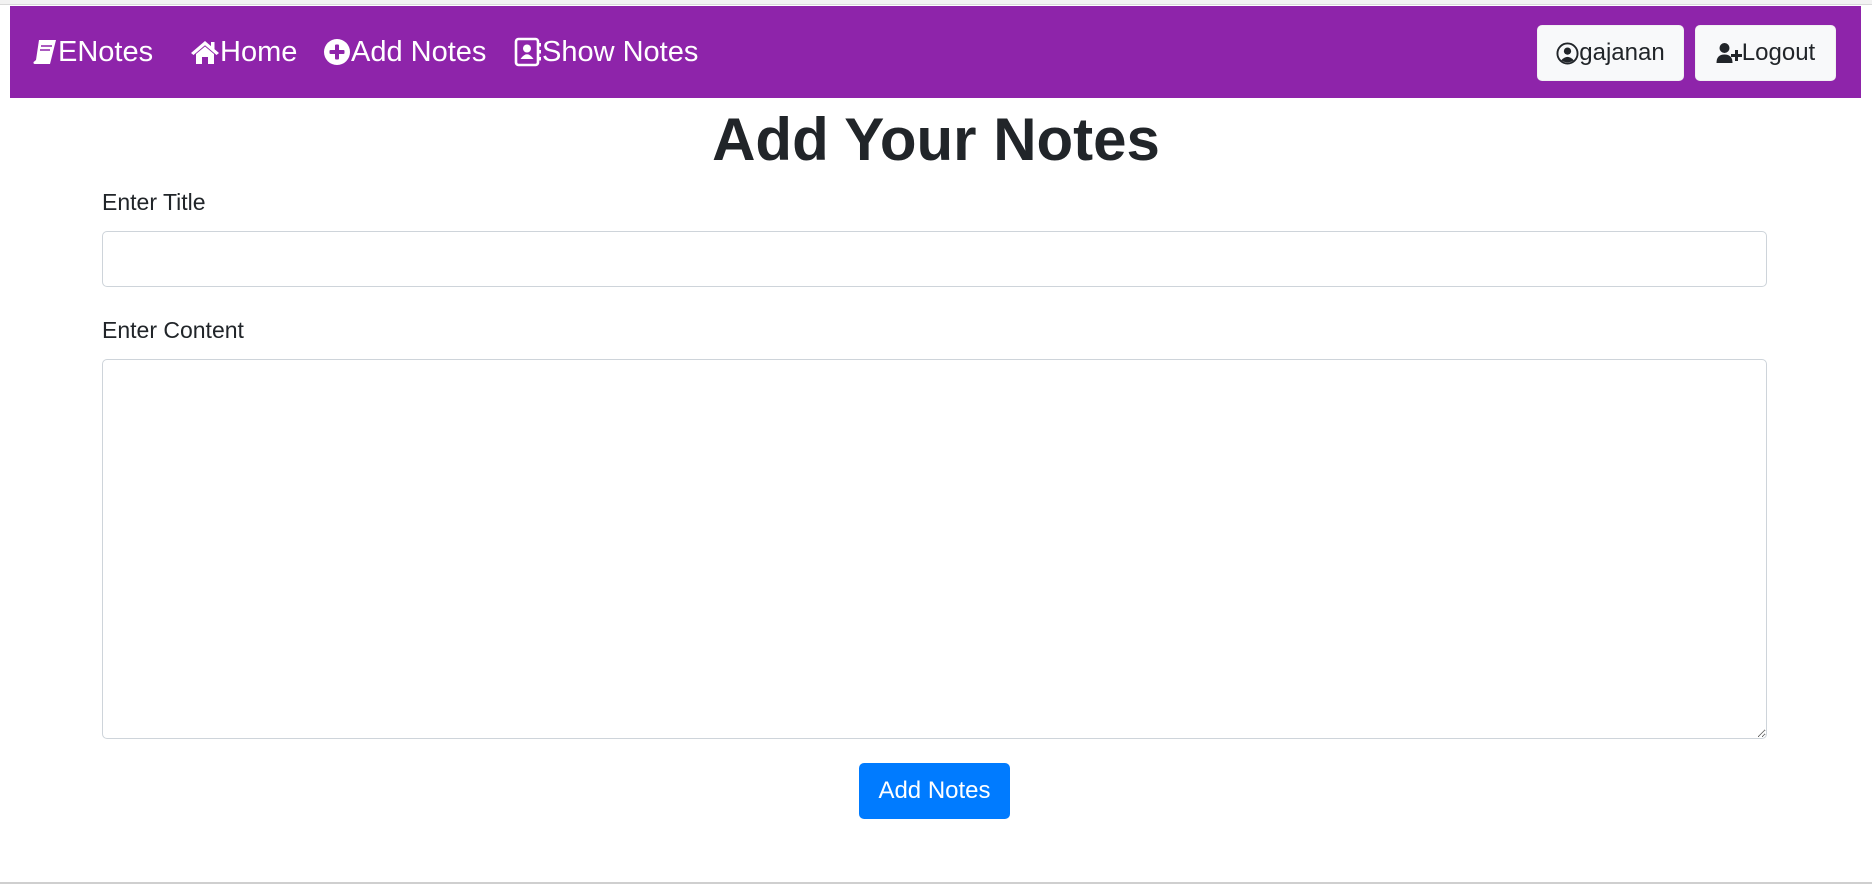  Describe the element at coordinates (1567, 53) in the screenshot. I see `user-circle-icon` at that location.